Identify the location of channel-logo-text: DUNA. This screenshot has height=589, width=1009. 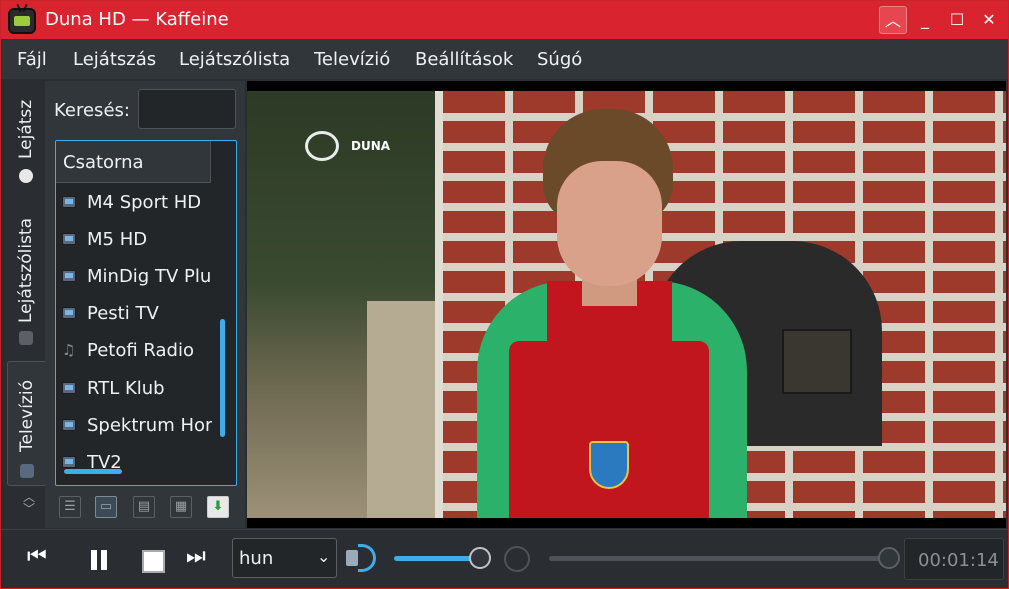
(371, 146).